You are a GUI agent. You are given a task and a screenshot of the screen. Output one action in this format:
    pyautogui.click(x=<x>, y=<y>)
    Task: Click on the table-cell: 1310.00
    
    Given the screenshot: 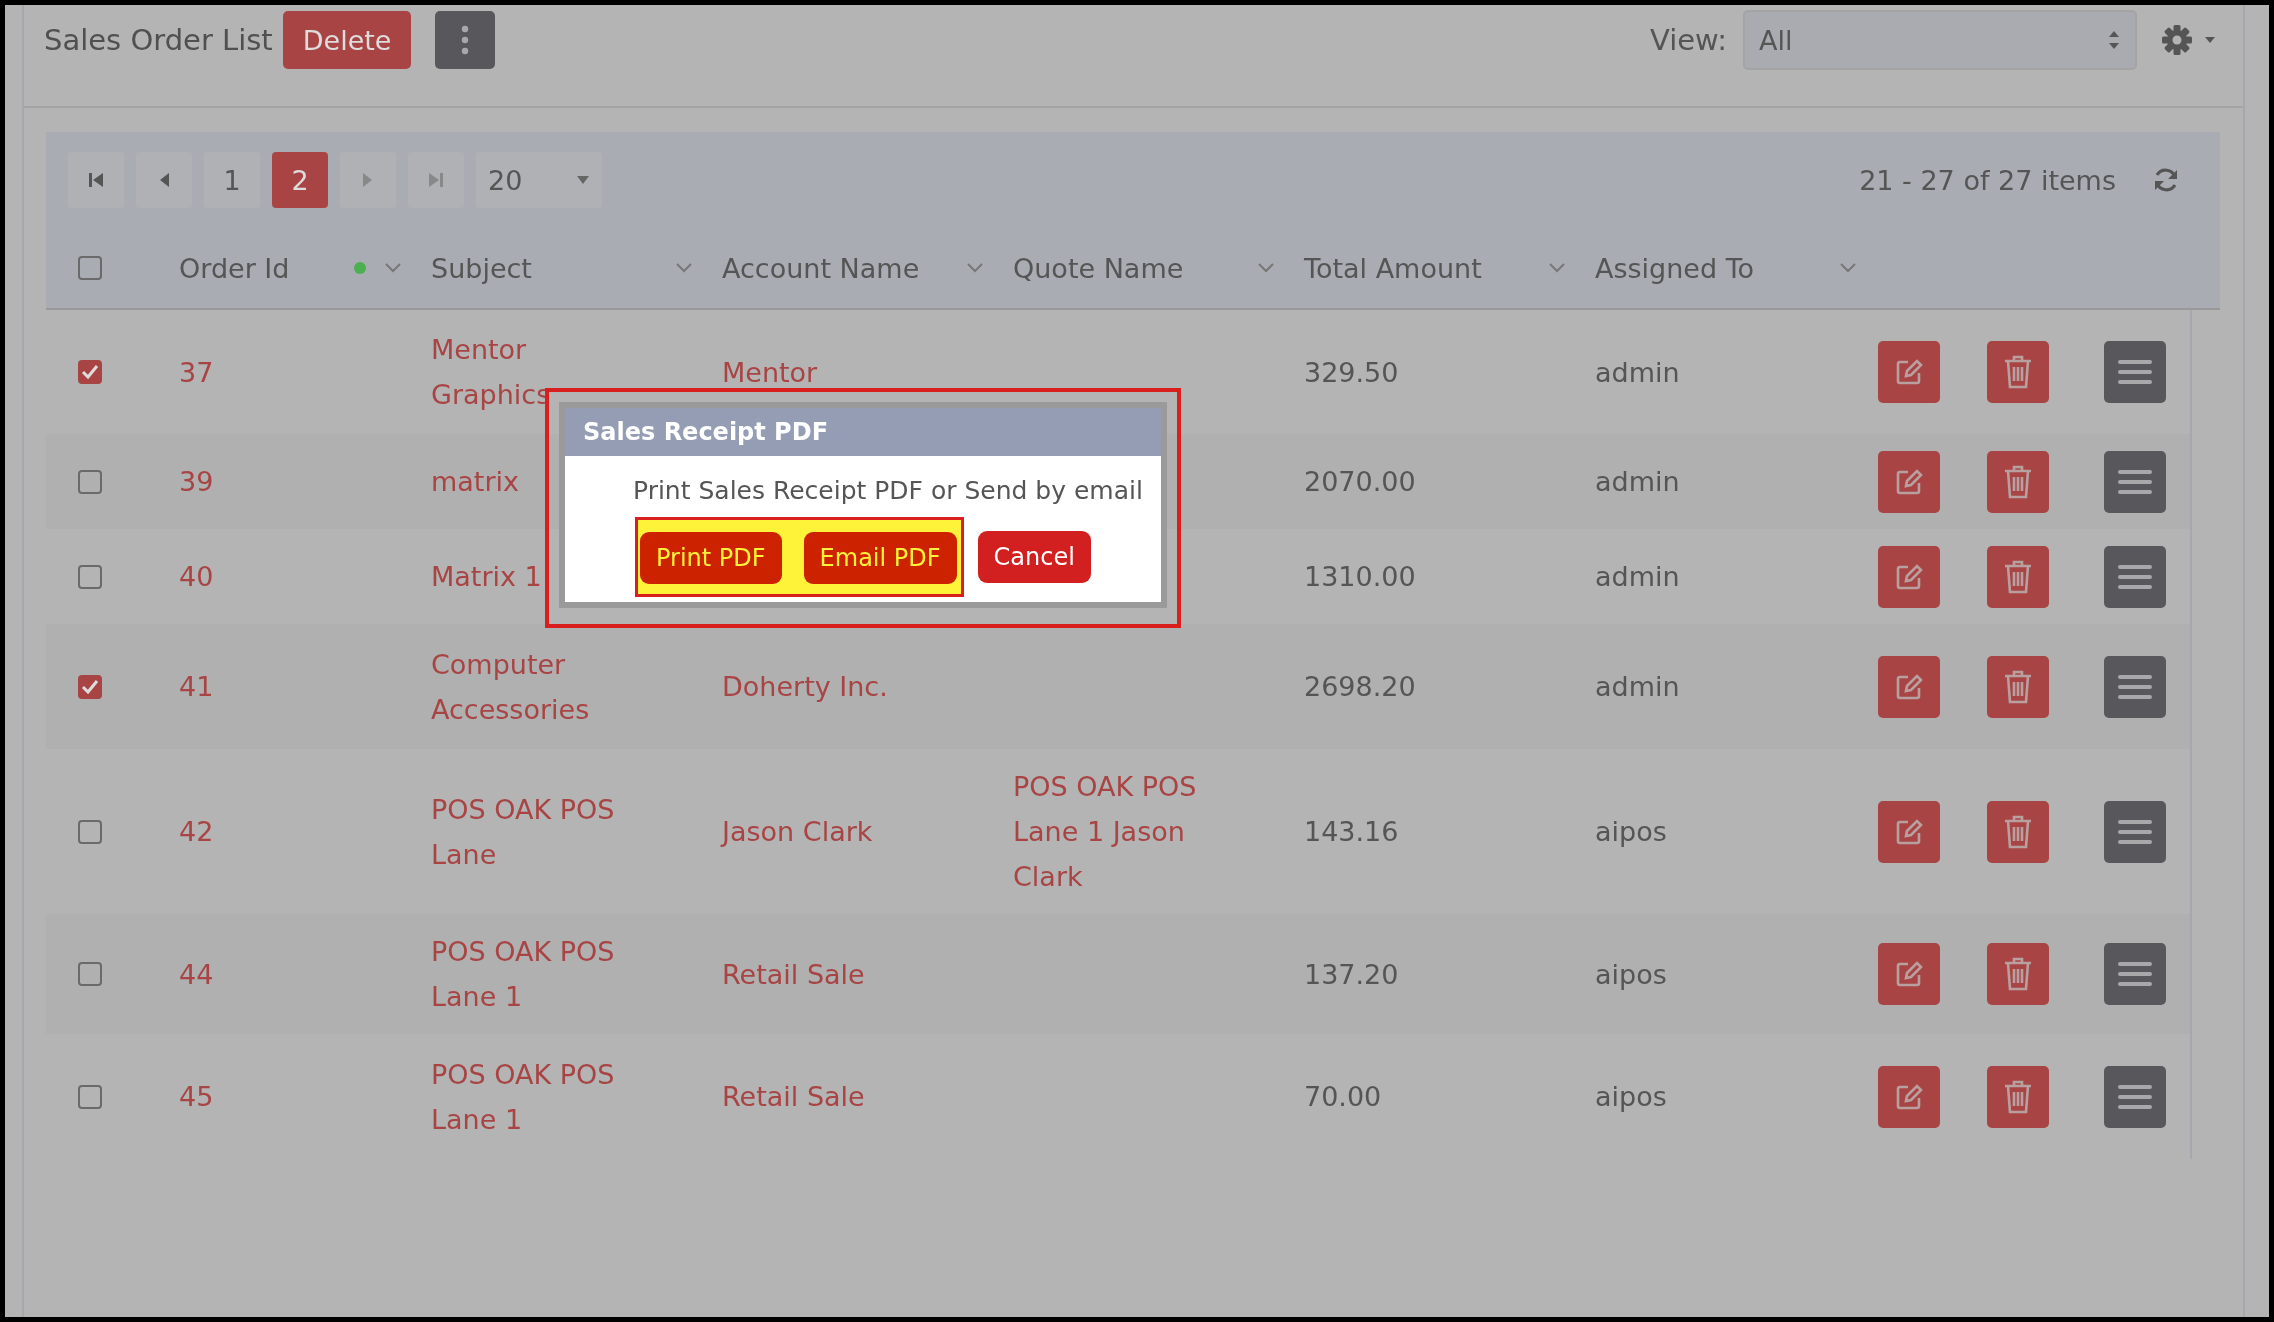 What is the action you would take?
    pyautogui.click(x=1360, y=576)
    